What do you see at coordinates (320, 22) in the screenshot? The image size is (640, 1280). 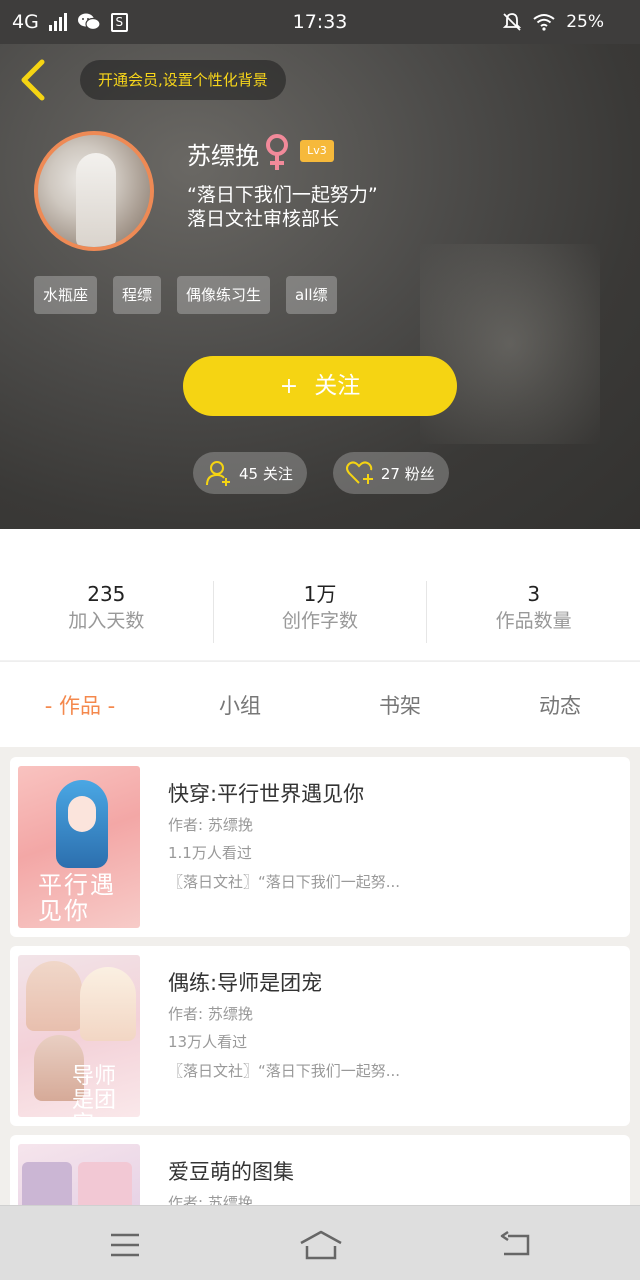 I see `status-bar: 4G S 17:33 25%` at bounding box center [320, 22].